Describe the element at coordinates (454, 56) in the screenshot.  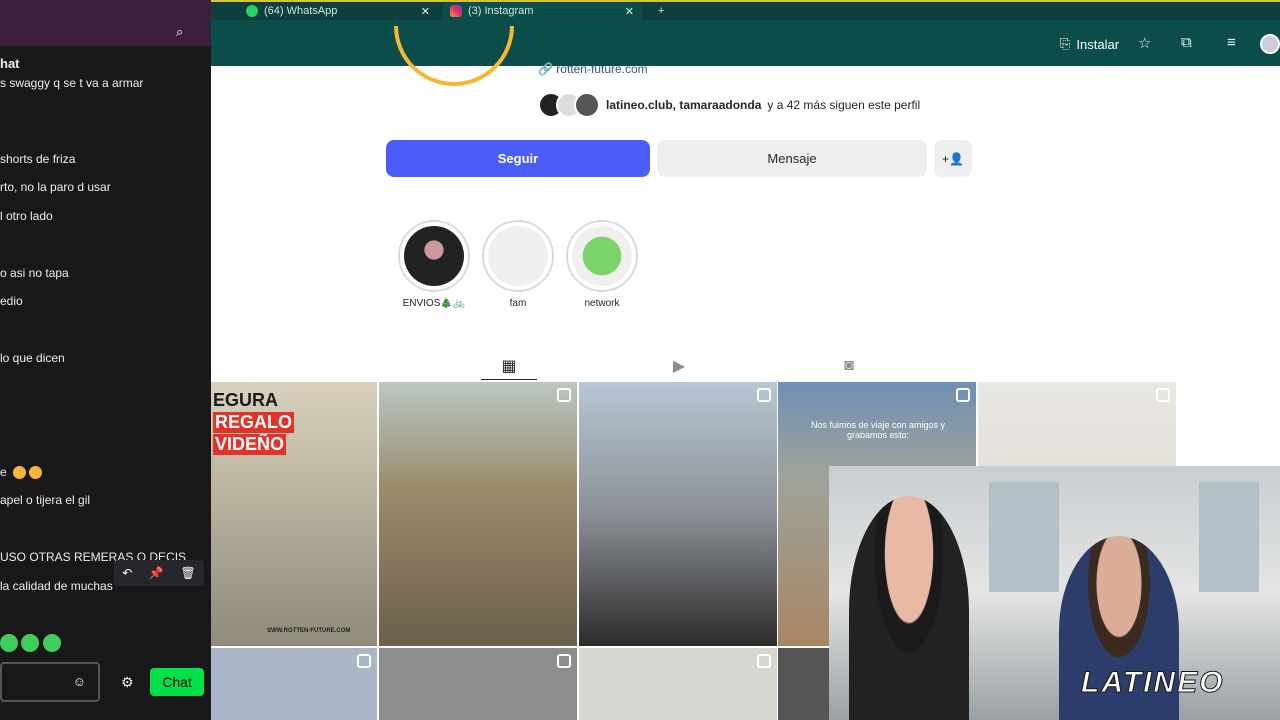
I see `profile-picture-ring` at that location.